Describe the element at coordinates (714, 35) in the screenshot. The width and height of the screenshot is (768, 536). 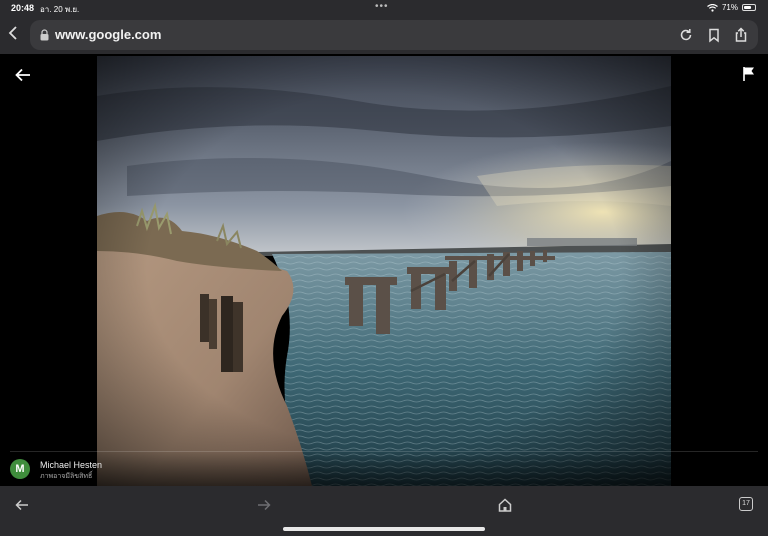
I see `bookmark-icon` at that location.